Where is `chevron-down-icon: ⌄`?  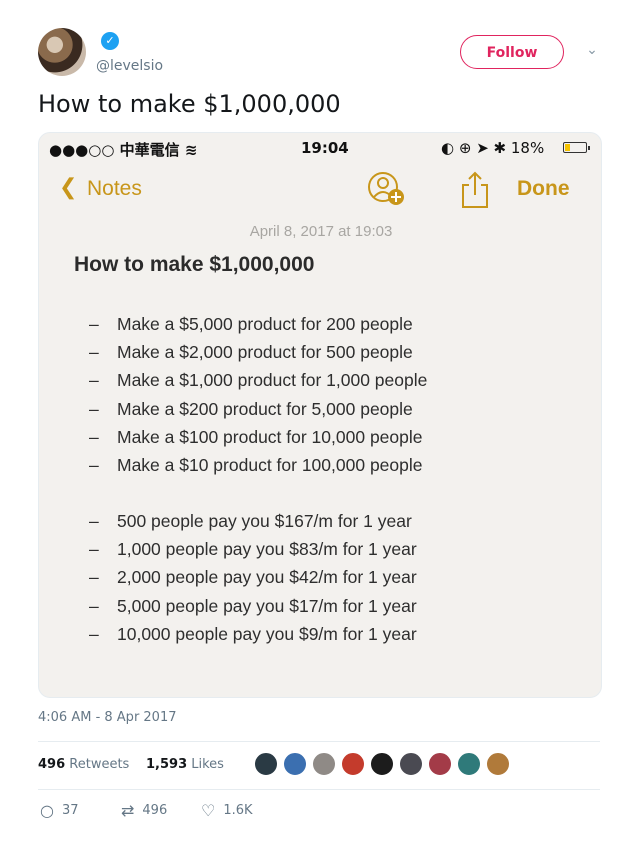
chevron-down-icon: ⌄ is located at coordinates (592, 51).